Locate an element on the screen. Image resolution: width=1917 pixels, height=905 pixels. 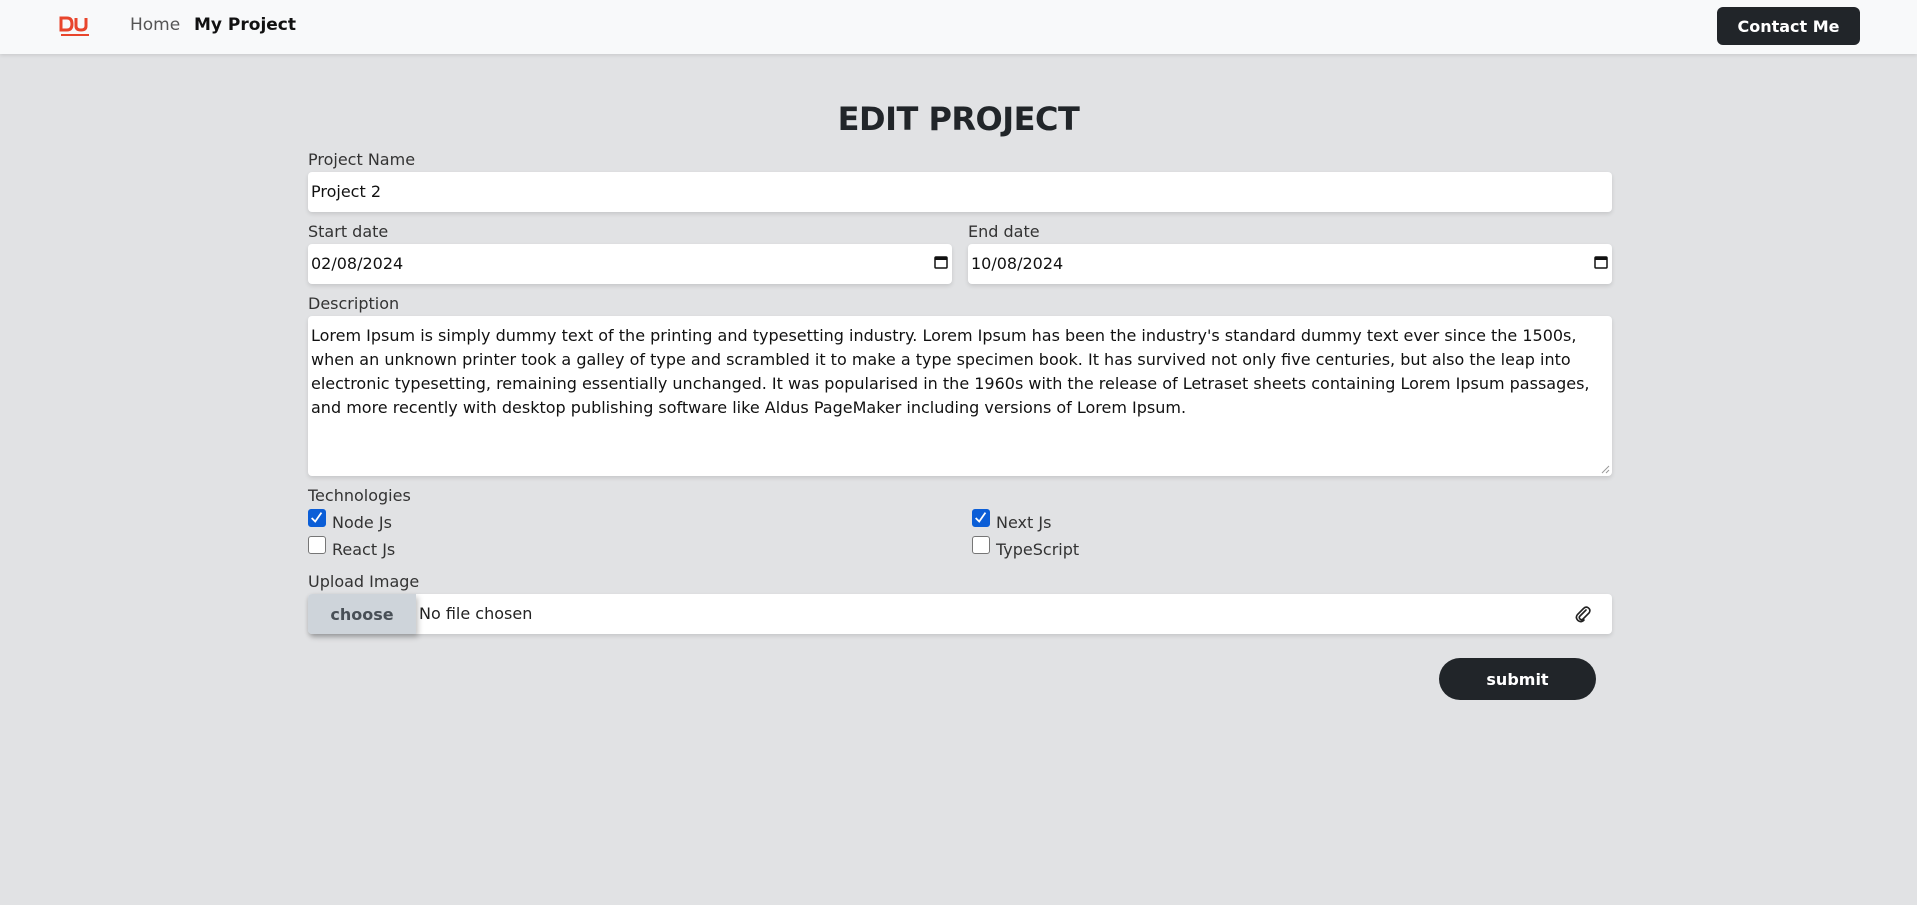
checkbox-next-js is located at coordinates (981, 518).